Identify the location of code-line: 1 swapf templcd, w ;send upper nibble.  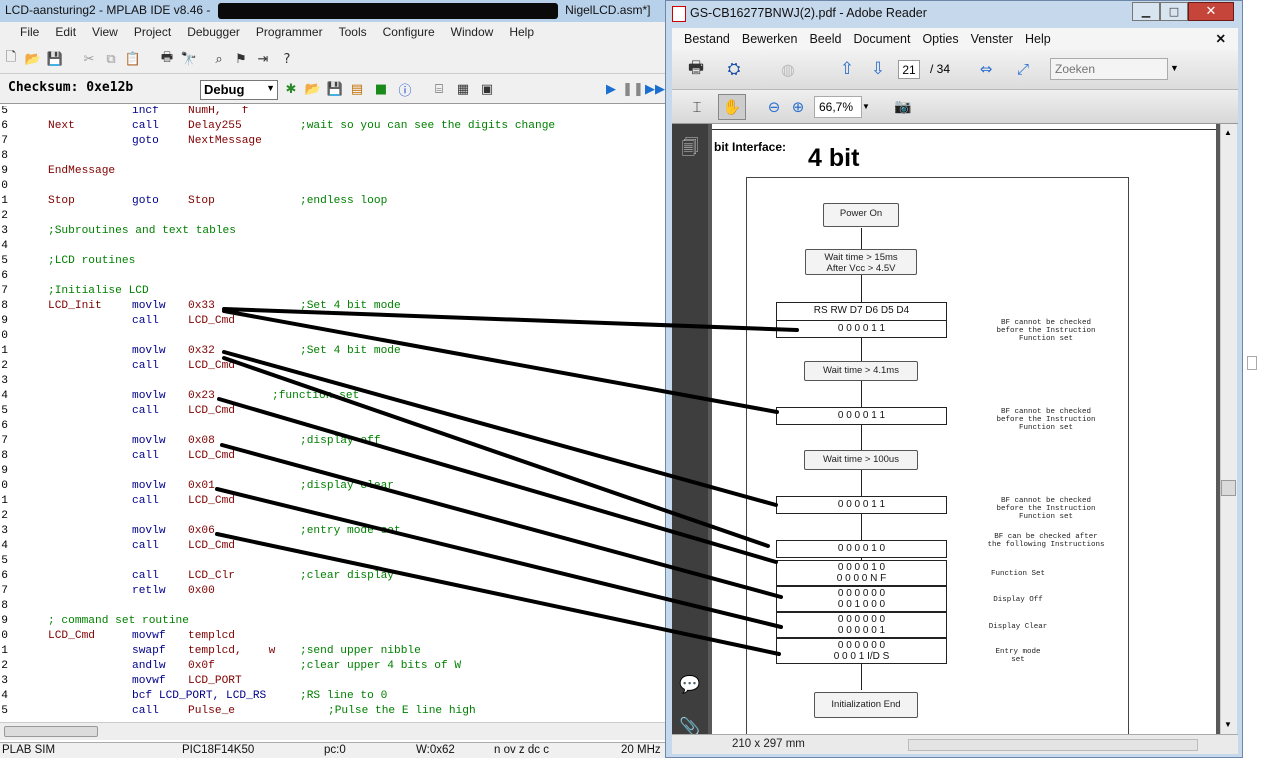
(332, 651).